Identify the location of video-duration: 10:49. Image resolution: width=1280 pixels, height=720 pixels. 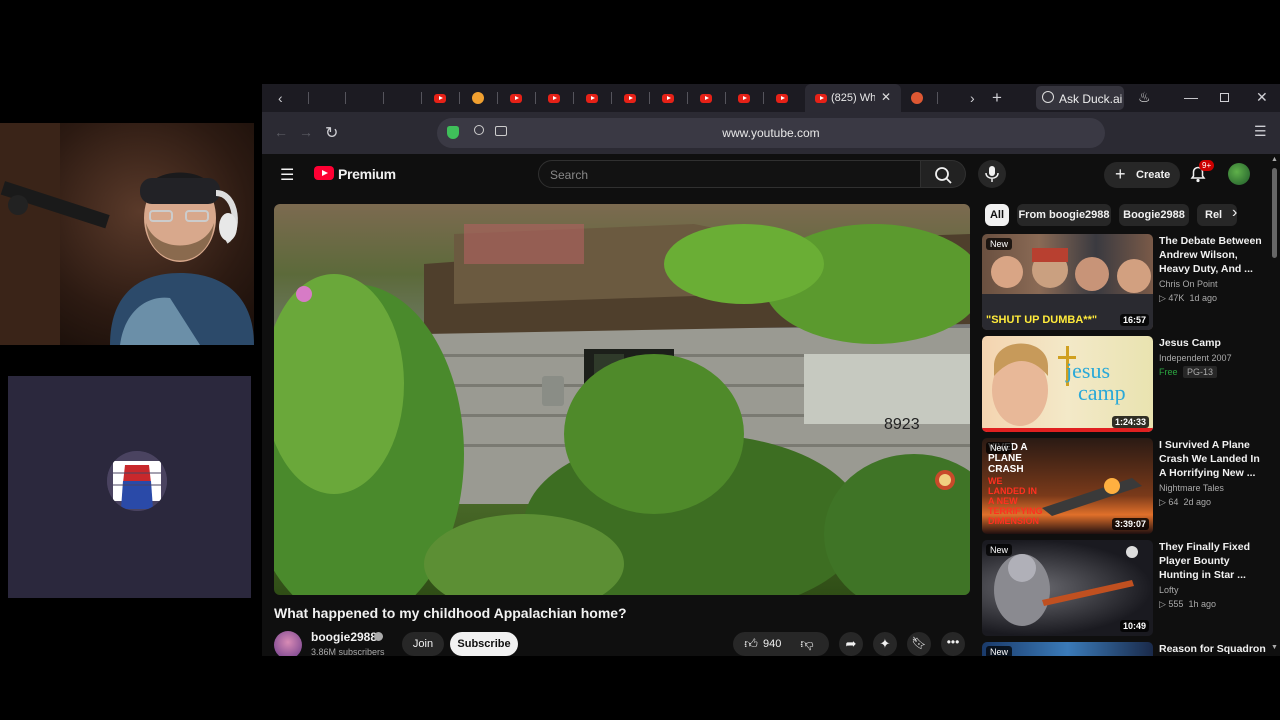
(1134, 626).